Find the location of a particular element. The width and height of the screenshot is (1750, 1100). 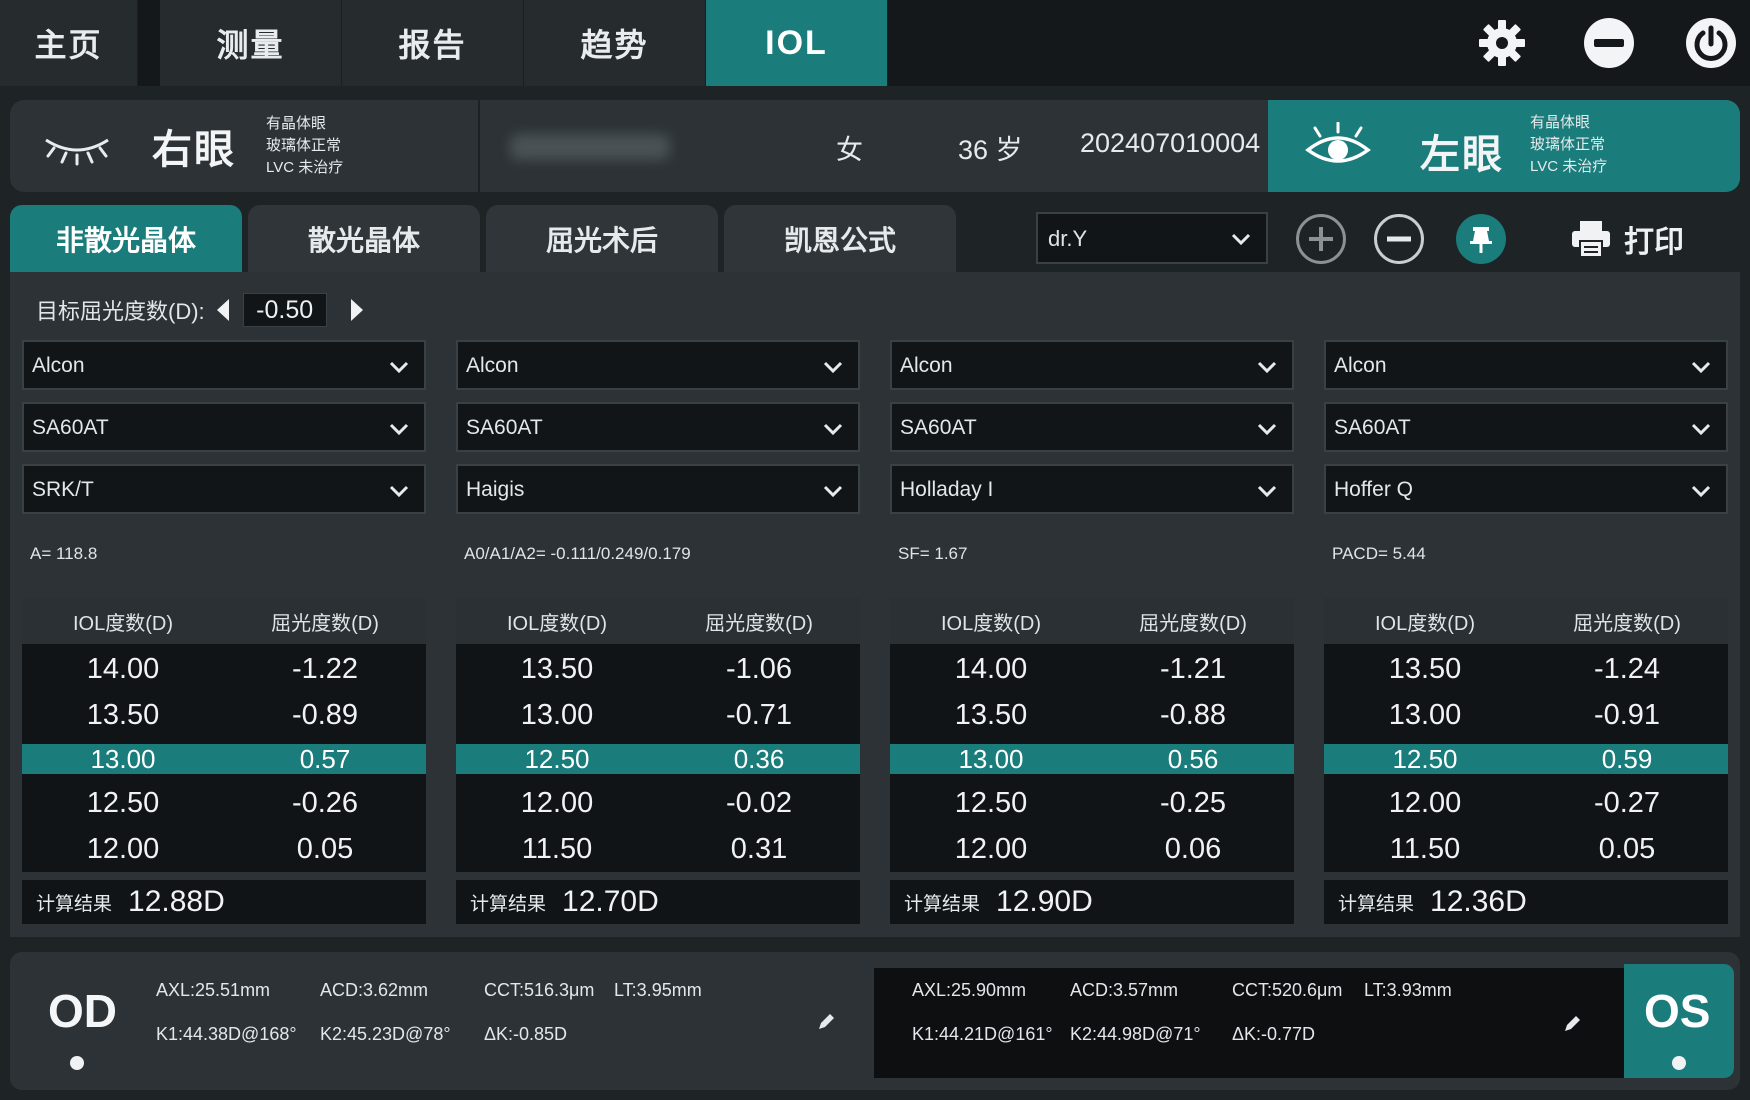

refraction-cell: -0.27 is located at coordinates (1627, 802).